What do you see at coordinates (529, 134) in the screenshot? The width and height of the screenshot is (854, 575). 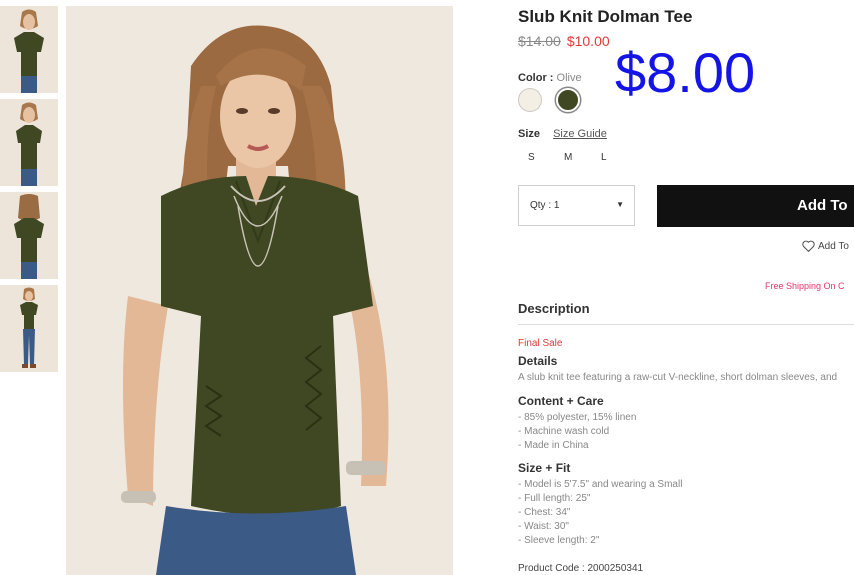 I see `size-label: Size` at bounding box center [529, 134].